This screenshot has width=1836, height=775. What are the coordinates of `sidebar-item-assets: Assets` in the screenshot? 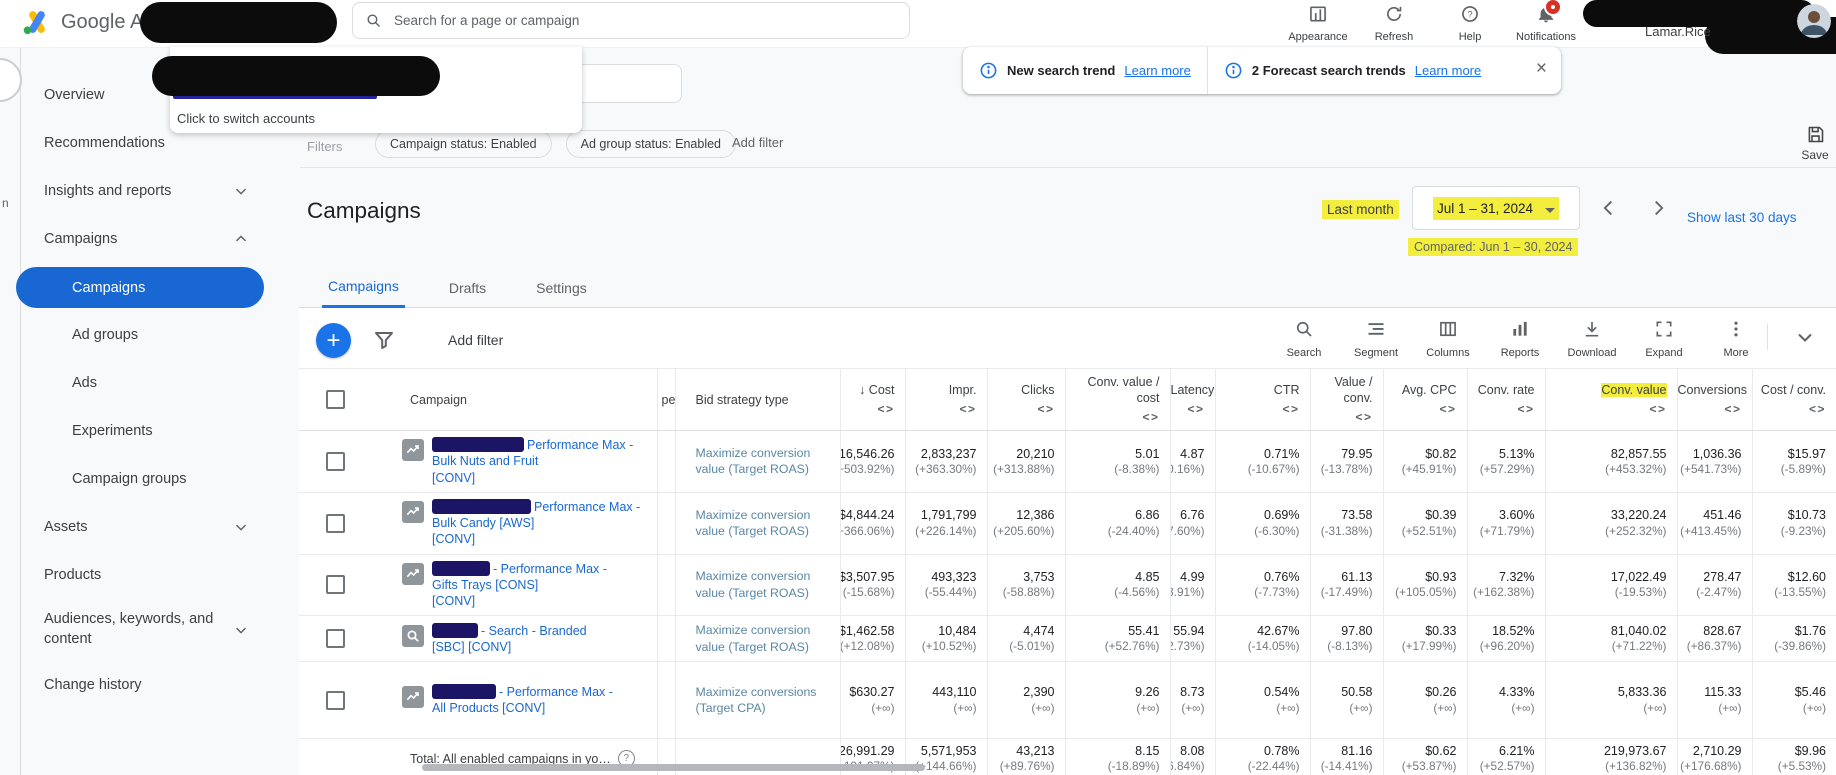 It's located at (160, 527).